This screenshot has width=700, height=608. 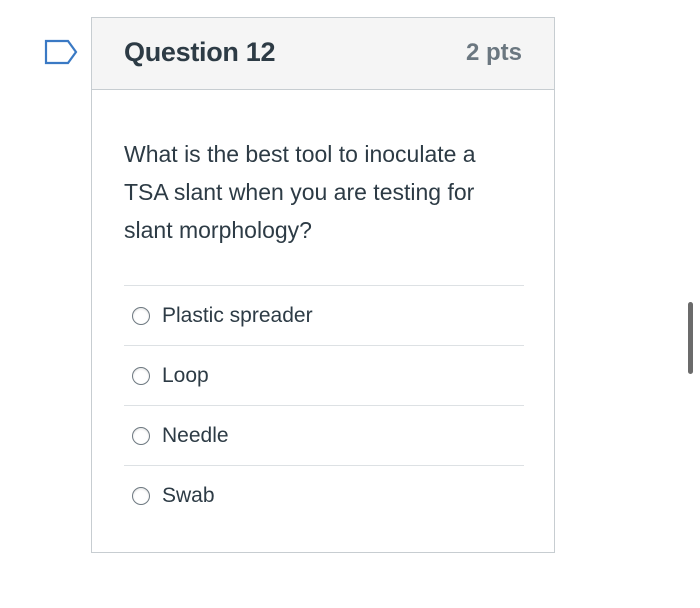 I want to click on answer-label: Plastic spreader, so click(x=237, y=316).